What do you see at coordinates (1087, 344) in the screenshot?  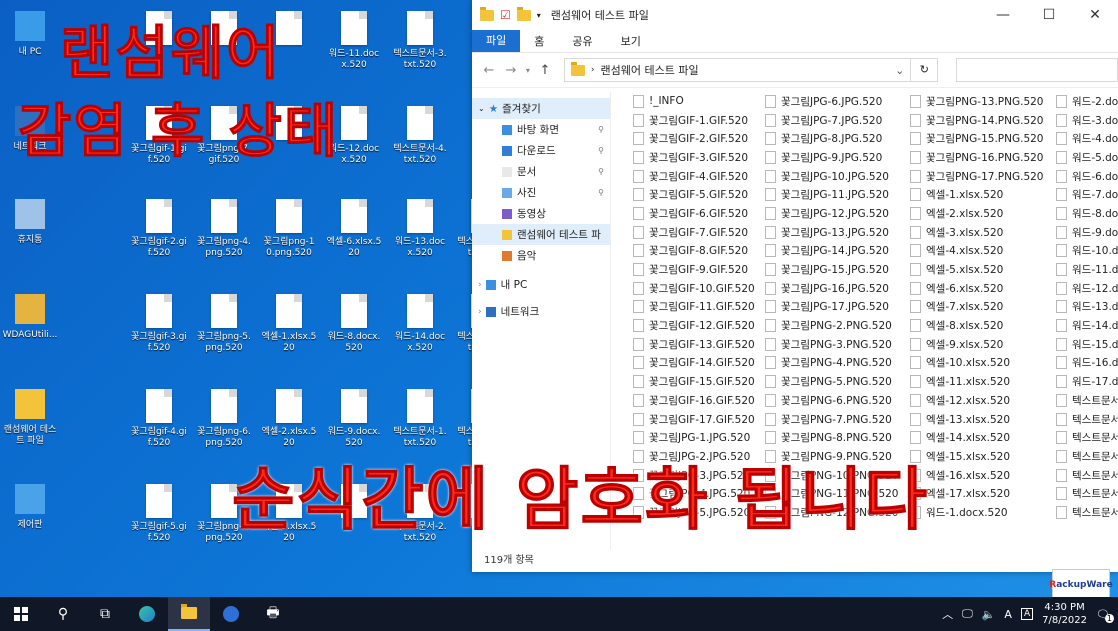 I see `file-item: 워드-15.docx.520` at bounding box center [1087, 344].